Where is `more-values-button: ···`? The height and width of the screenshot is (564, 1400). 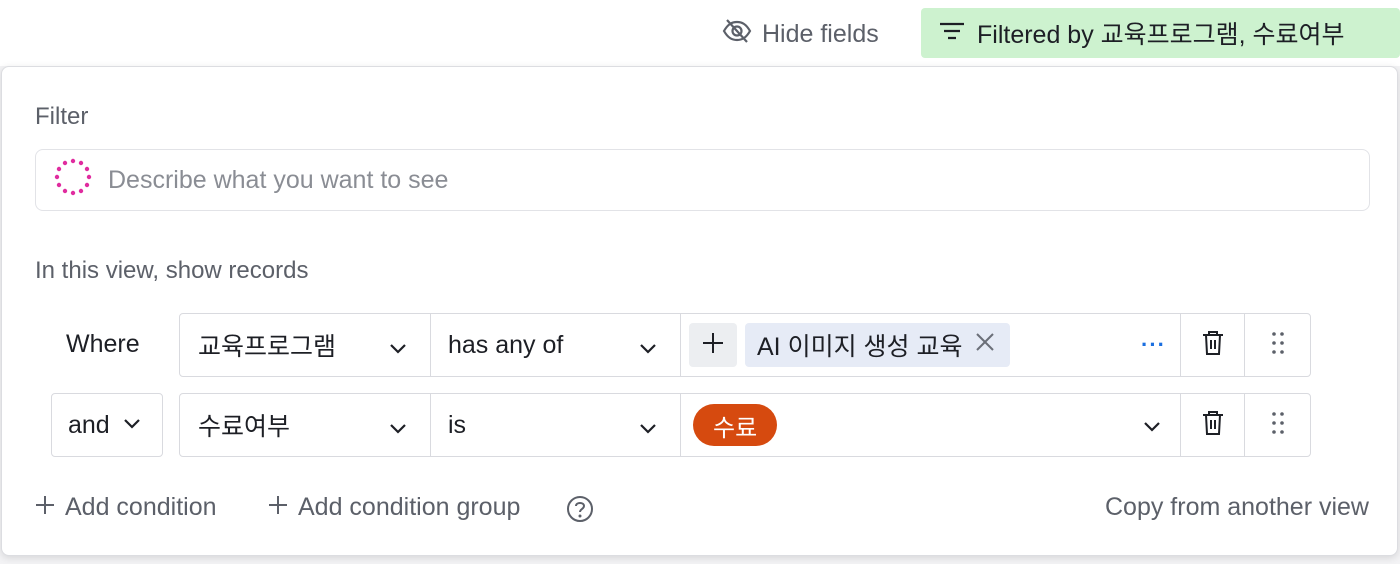
more-values-button: ··· is located at coordinates (1153, 345).